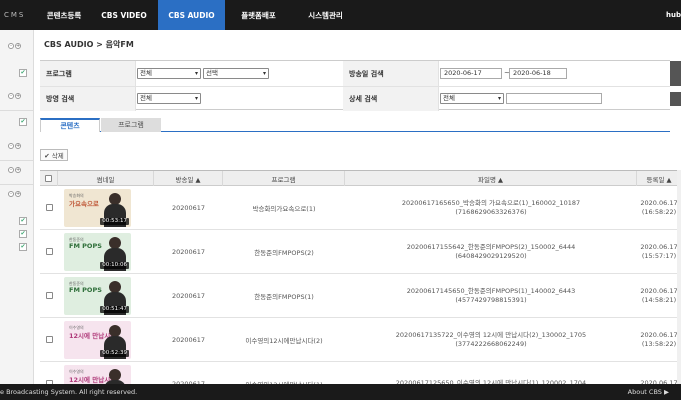  What do you see at coordinates (659, 211) in the screenshot?
I see `registered-time: (16:58:22)` at bounding box center [659, 211].